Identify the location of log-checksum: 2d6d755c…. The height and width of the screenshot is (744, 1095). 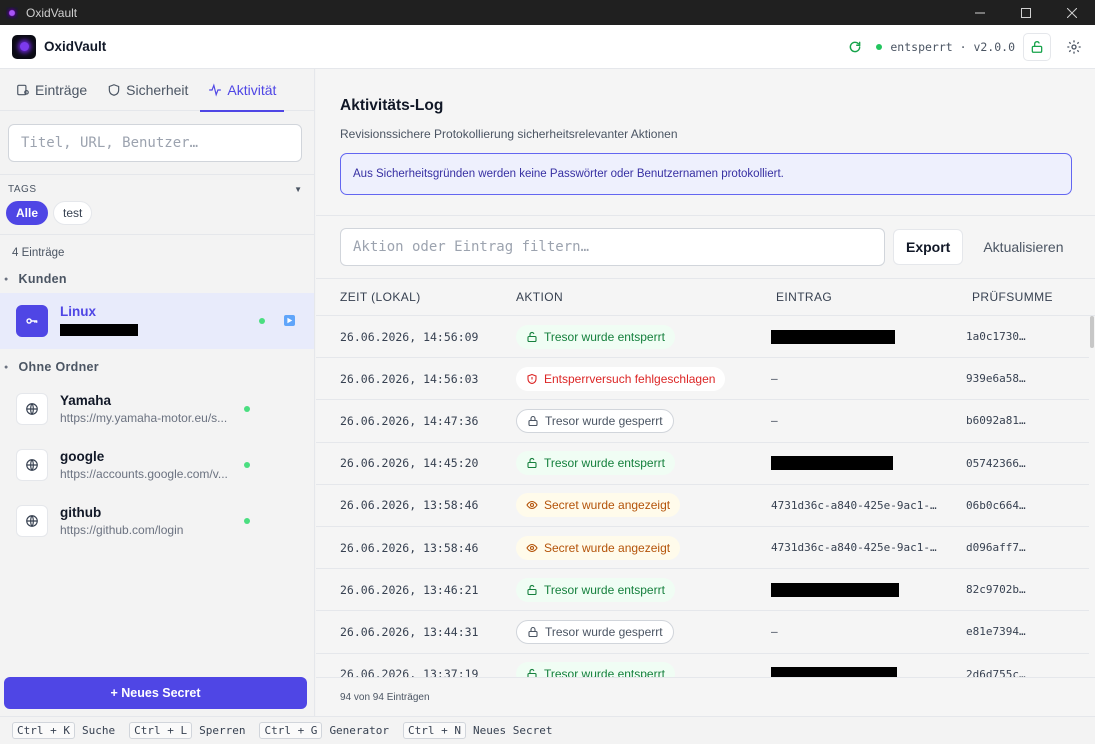
(996, 672).